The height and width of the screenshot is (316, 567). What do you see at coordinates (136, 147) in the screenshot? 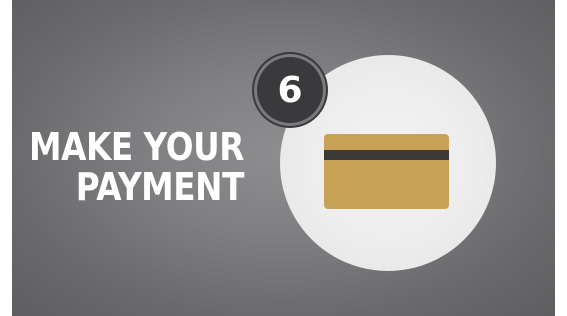
I see `headline-line-1: MAKE YOUR` at bounding box center [136, 147].